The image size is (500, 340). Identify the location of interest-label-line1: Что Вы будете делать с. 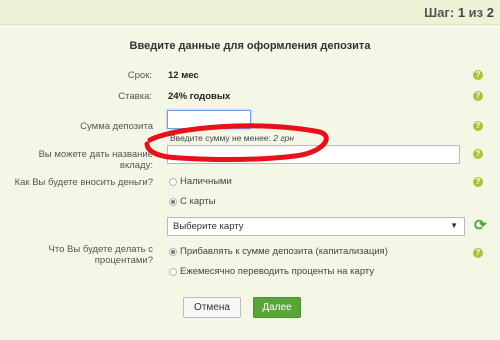
(100, 249).